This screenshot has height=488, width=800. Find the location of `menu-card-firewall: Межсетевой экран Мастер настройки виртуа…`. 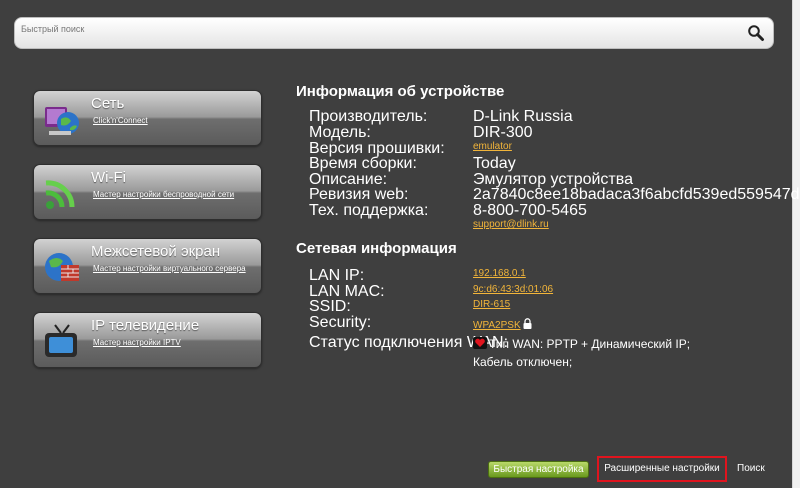

menu-card-firewall: Межсетевой экран Мастер настройки виртуа… is located at coordinates (147, 266).